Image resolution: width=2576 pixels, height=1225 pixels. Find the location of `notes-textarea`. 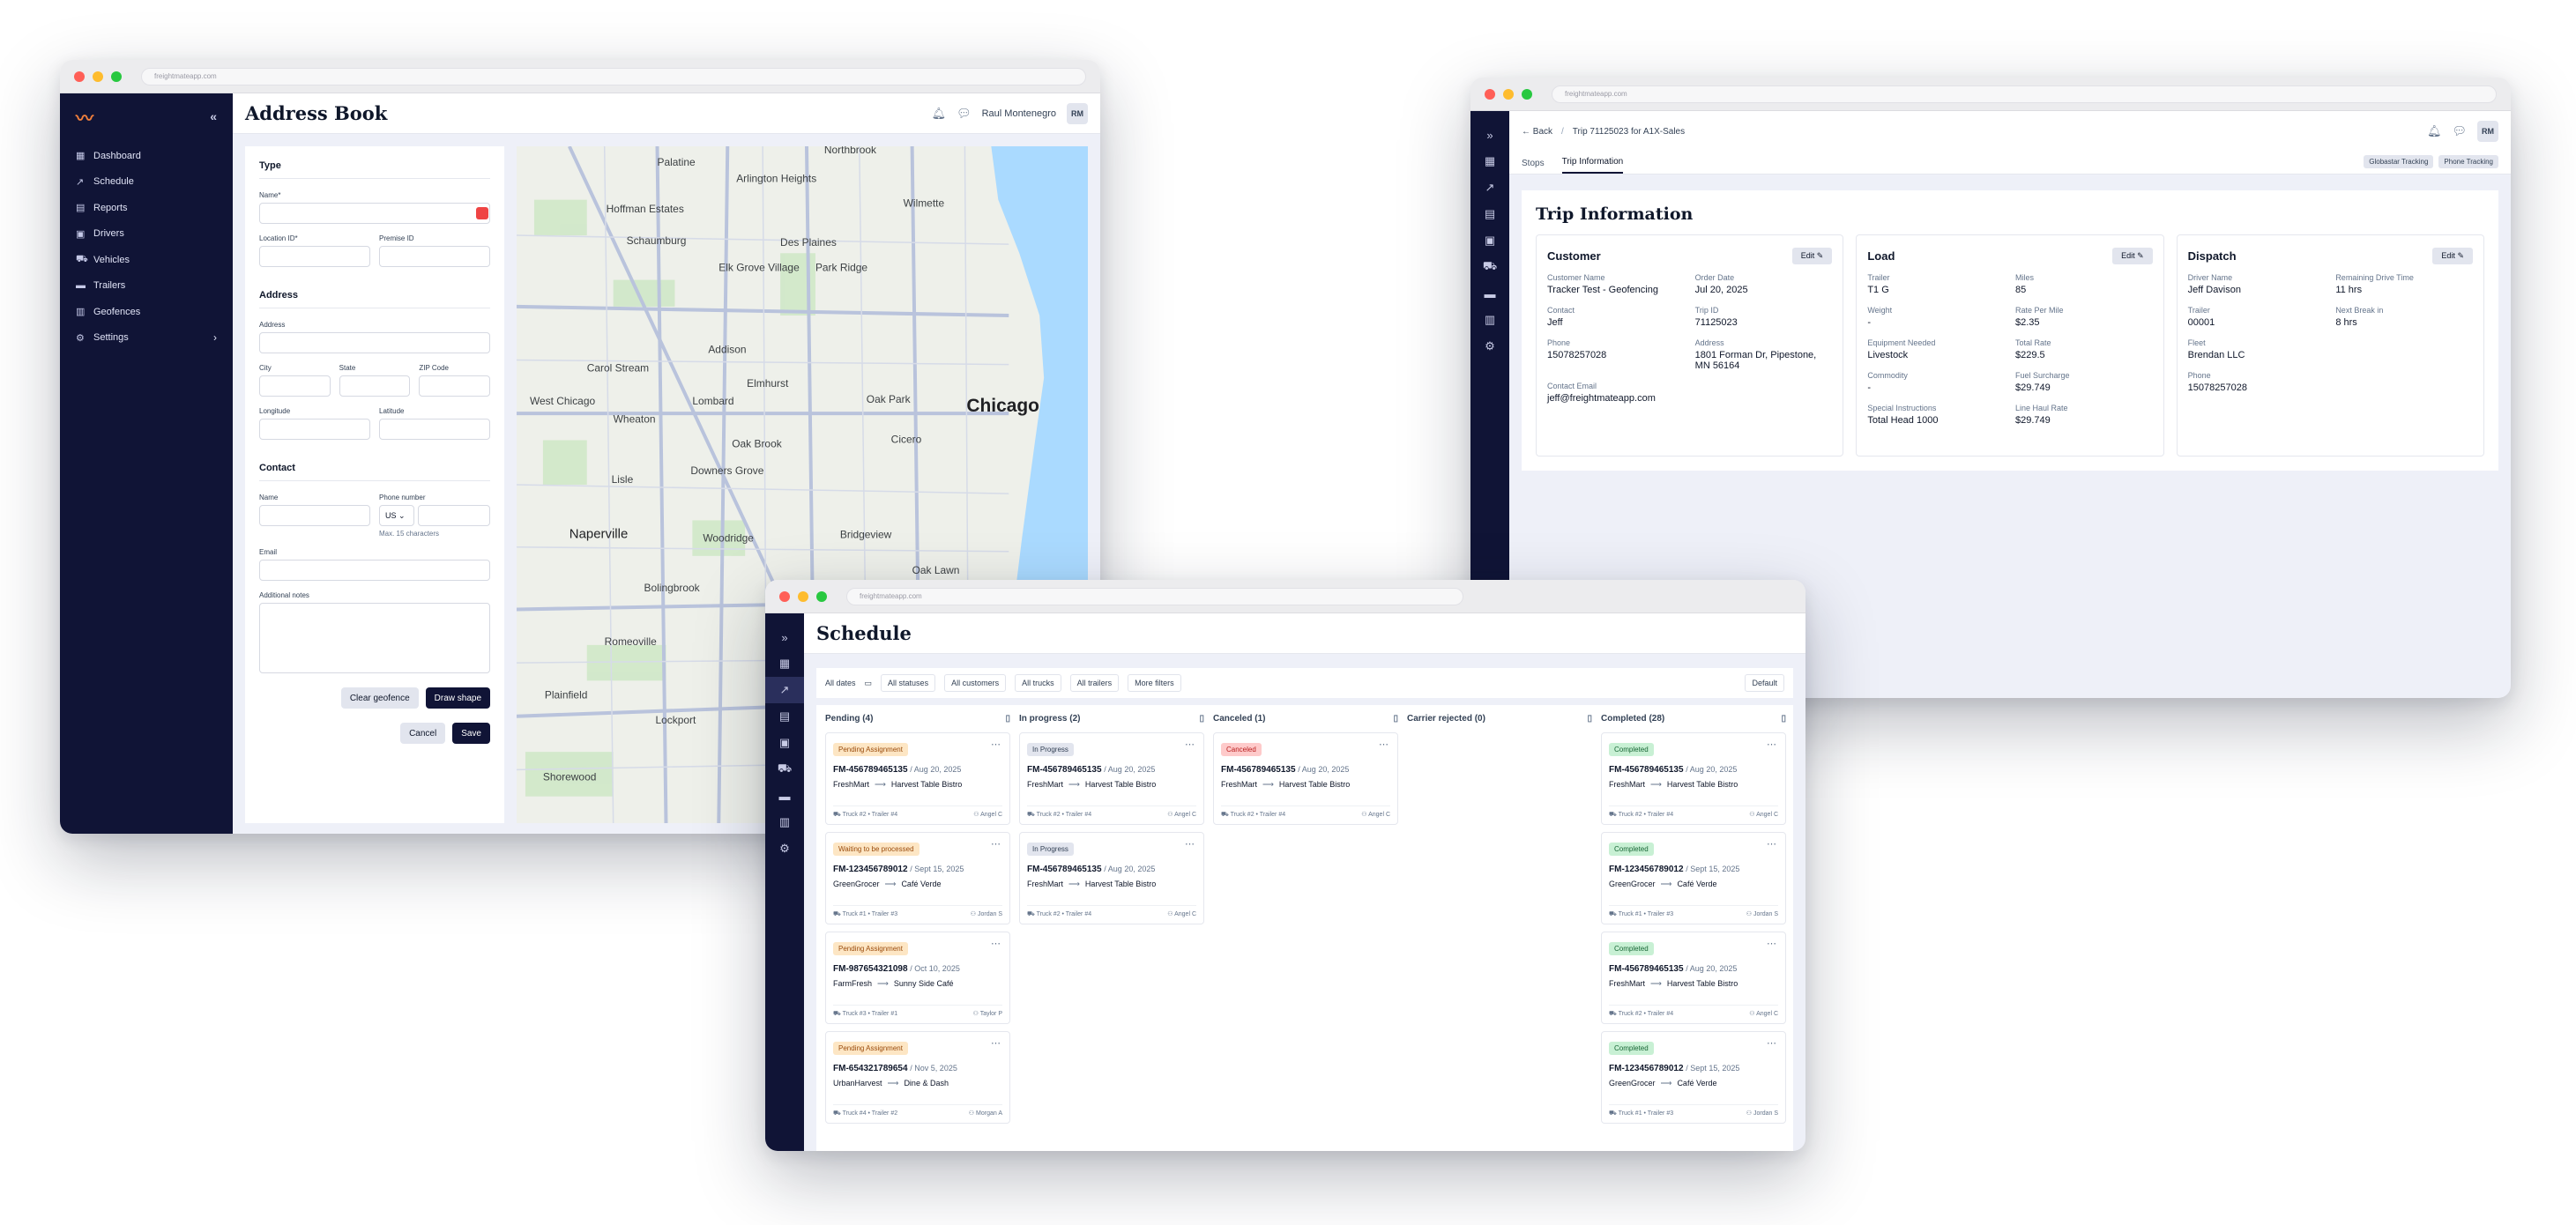

notes-textarea is located at coordinates (374, 638).